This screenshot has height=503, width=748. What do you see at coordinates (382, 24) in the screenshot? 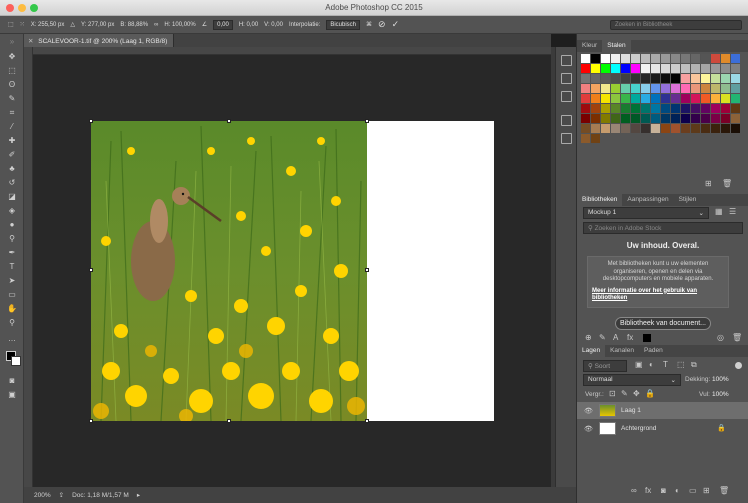
I see `cancel-transform-icon: ⊘` at bounding box center [382, 24].